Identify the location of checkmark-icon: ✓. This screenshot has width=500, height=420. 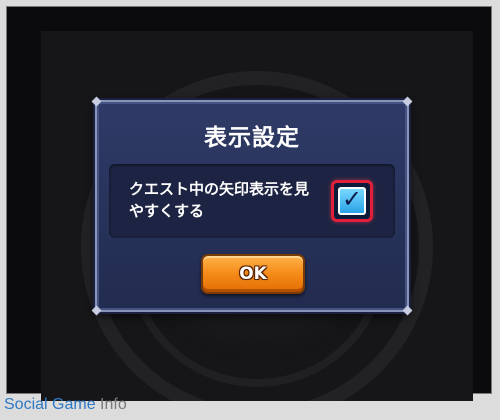
(352, 199).